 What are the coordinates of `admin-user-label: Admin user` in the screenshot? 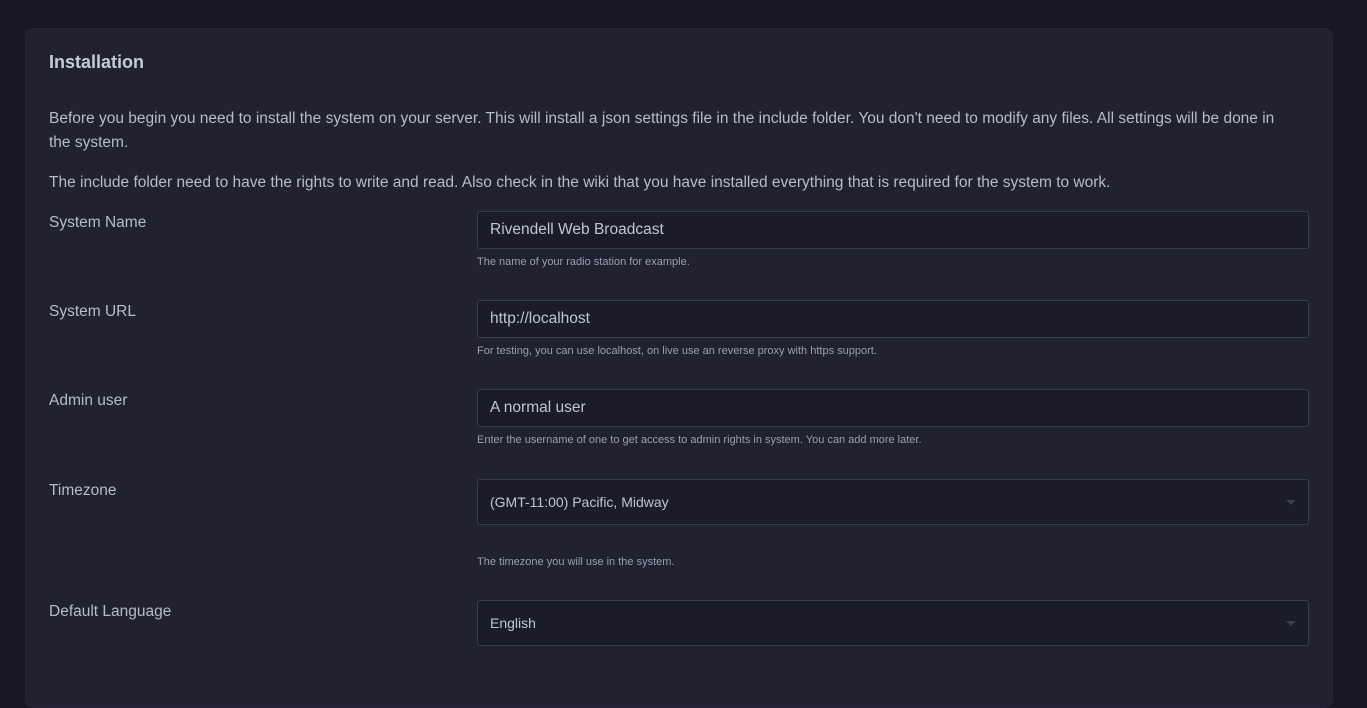 It's located at (88, 400).